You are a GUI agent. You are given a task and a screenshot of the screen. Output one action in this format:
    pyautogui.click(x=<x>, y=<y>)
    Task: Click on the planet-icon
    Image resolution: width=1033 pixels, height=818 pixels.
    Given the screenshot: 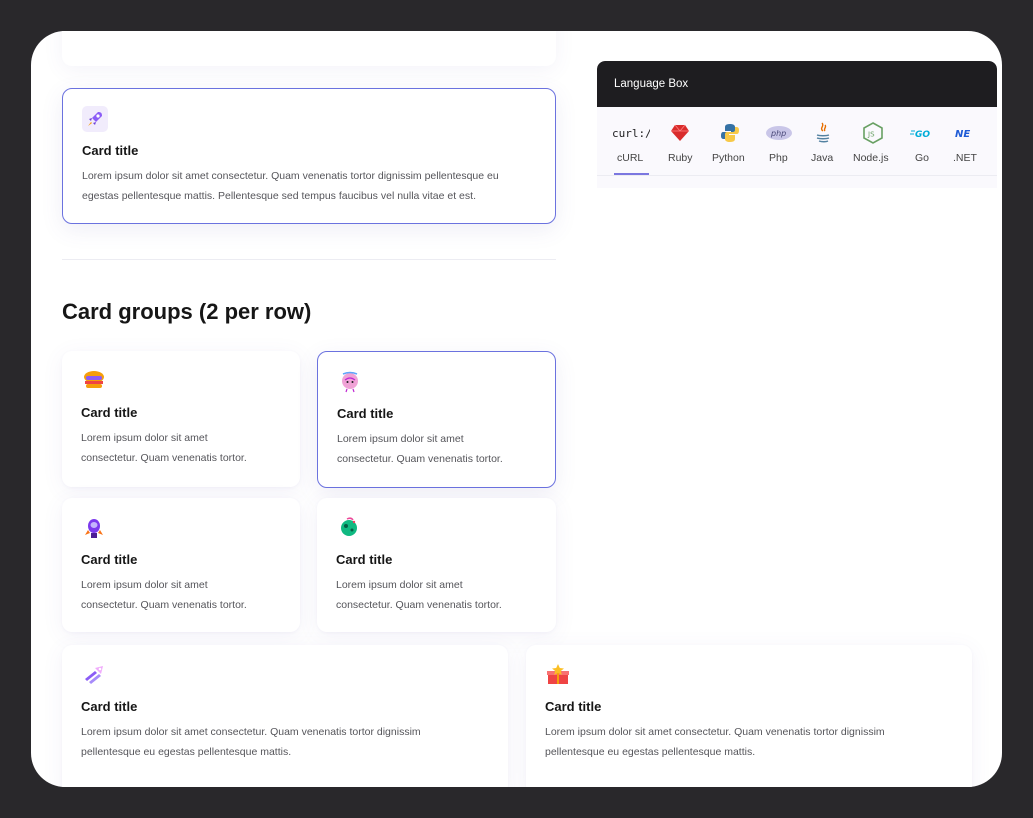 What is the action you would take?
    pyautogui.click(x=349, y=528)
    